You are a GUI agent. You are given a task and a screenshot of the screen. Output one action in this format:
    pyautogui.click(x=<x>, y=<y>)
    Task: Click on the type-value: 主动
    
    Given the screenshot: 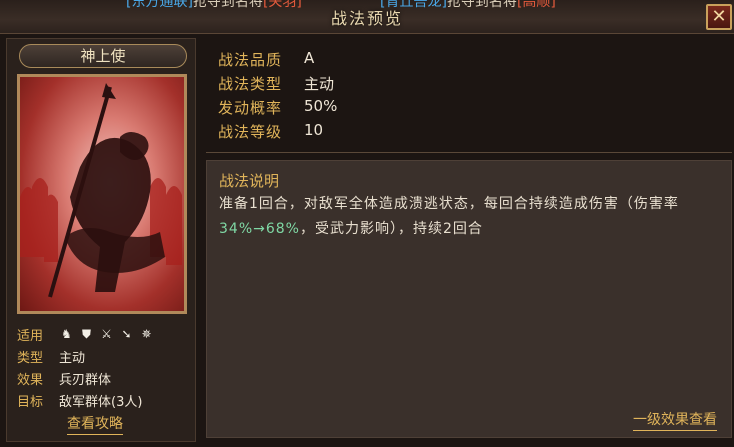 What is the action you would take?
    pyautogui.click(x=72, y=358)
    